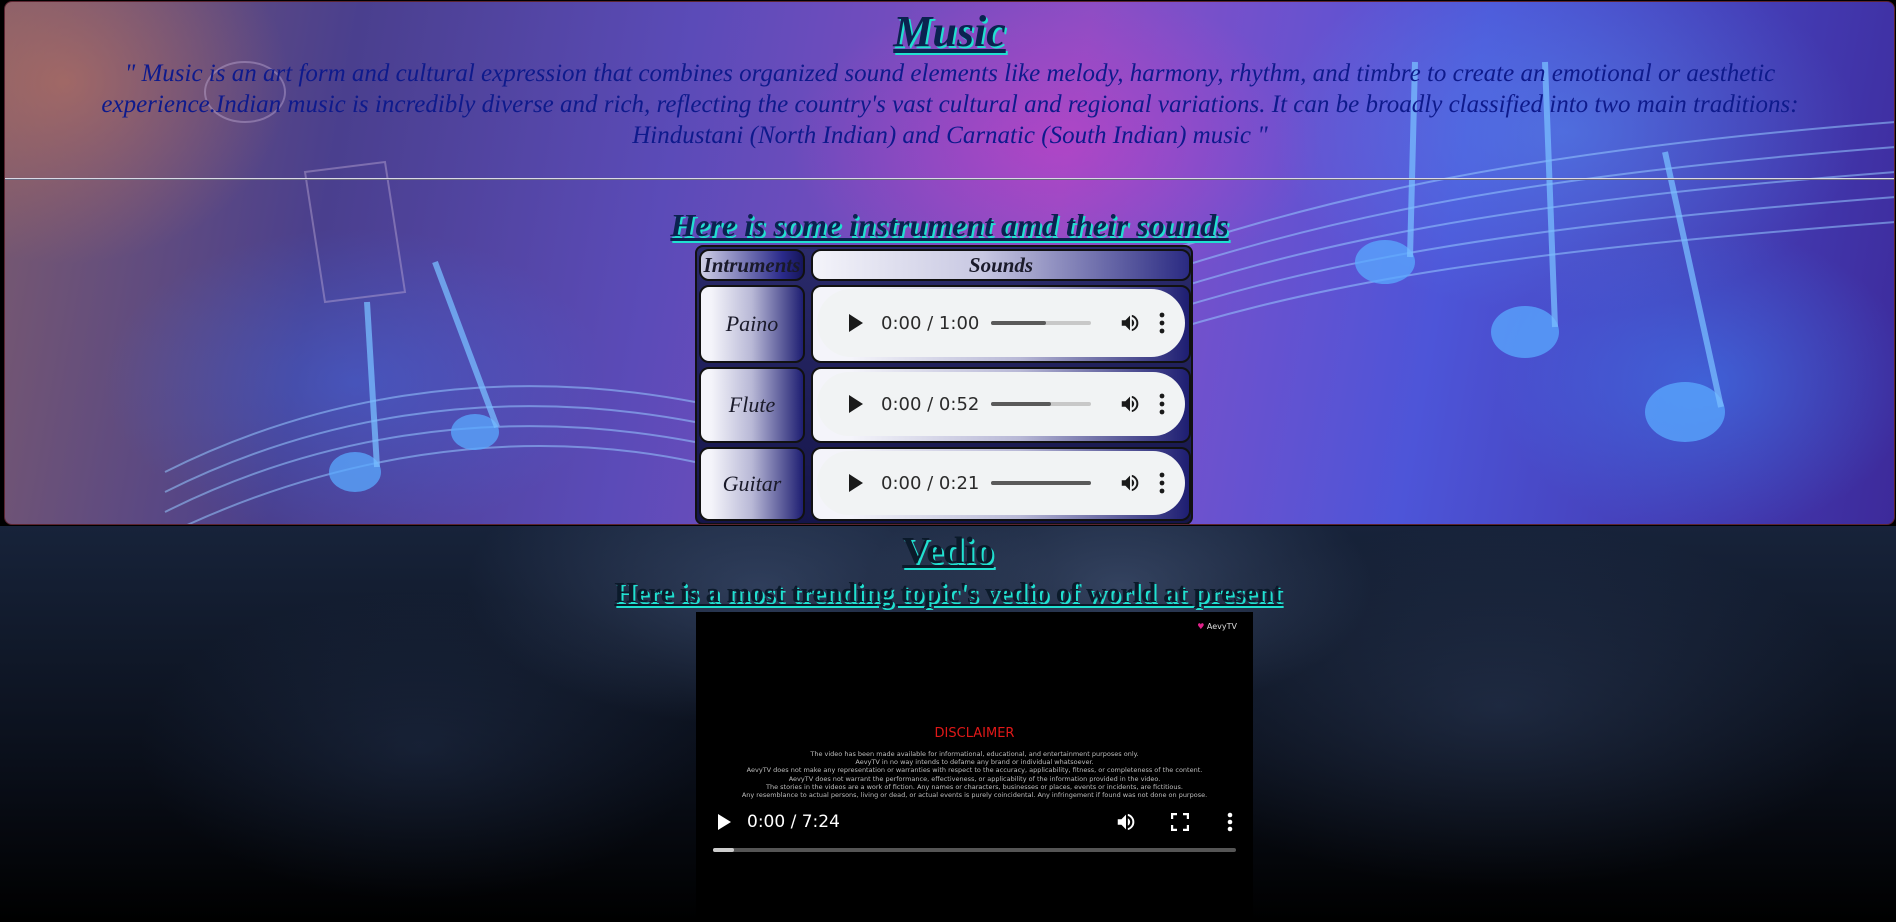 The width and height of the screenshot is (1896, 922). I want to click on fullscreen-icon, so click(1180, 822).